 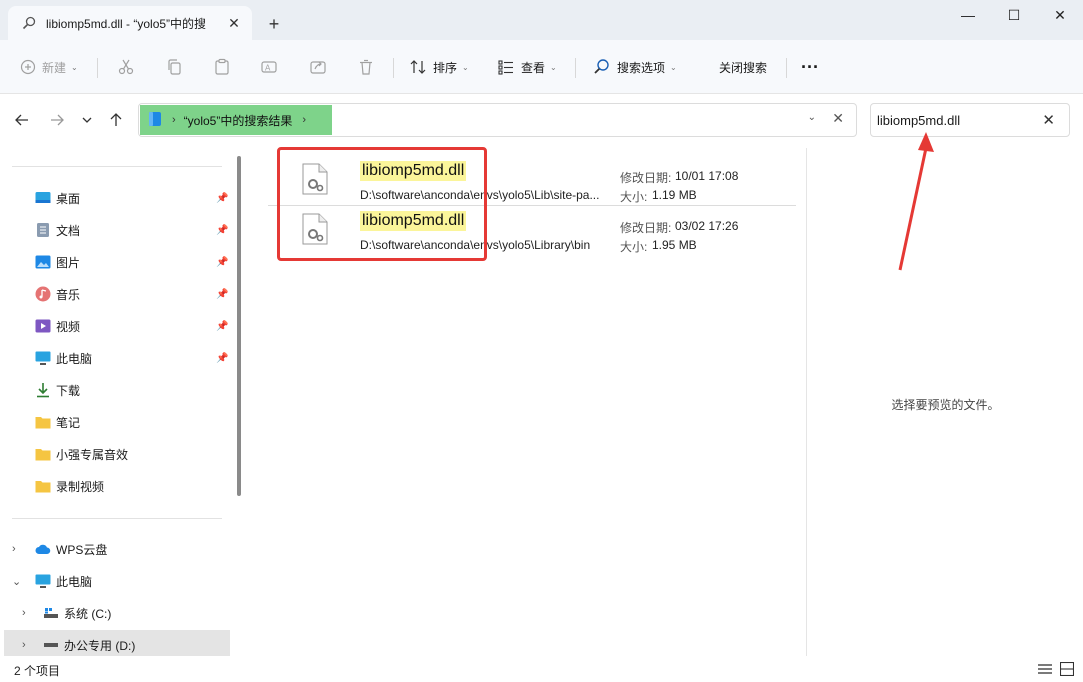 I want to click on arrow-up-icon, so click(x=116, y=119).